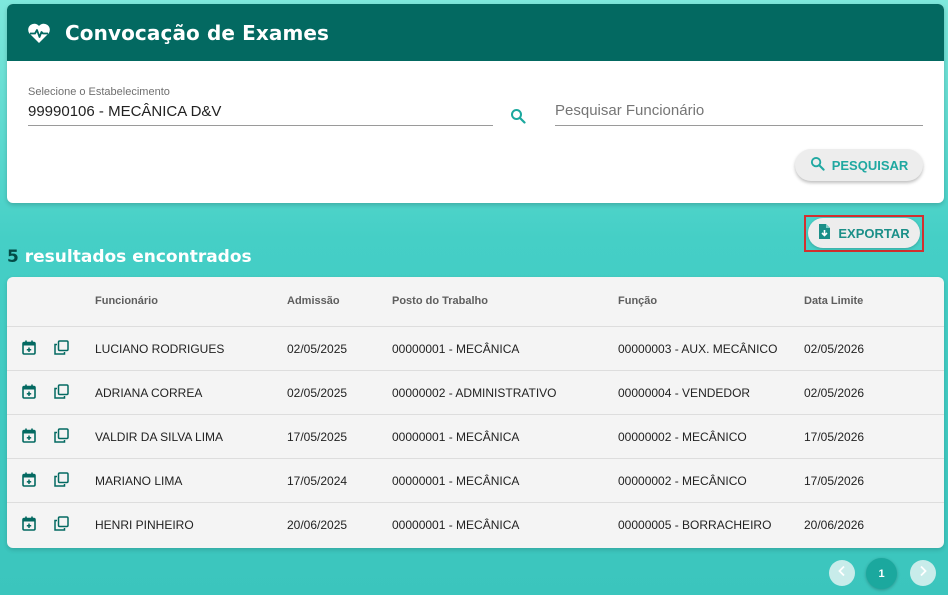  What do you see at coordinates (881, 573) in the screenshot?
I see `page-number-button: 1` at bounding box center [881, 573].